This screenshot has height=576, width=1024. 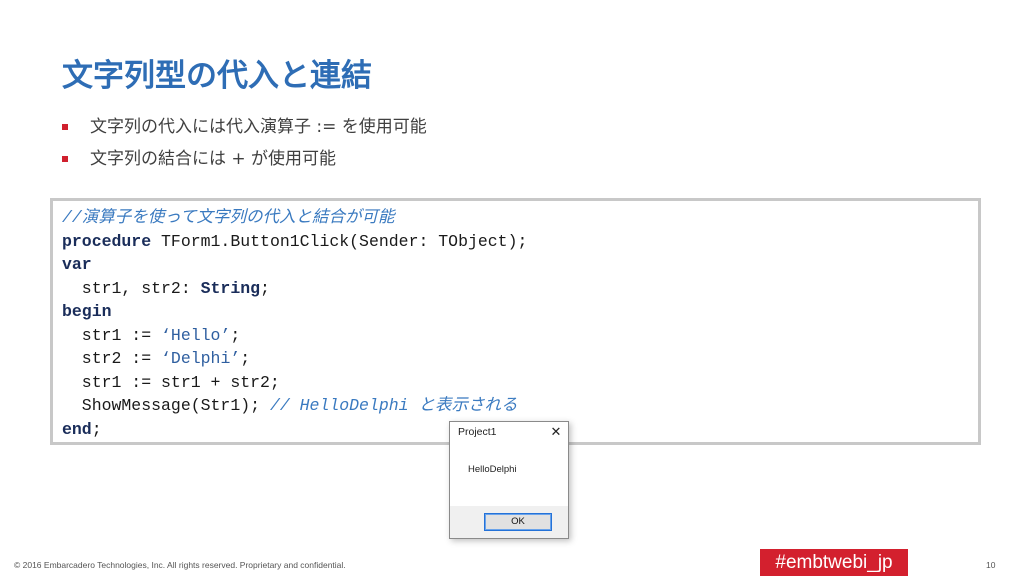 What do you see at coordinates (87, 311) in the screenshot?
I see `code-token: begin` at bounding box center [87, 311].